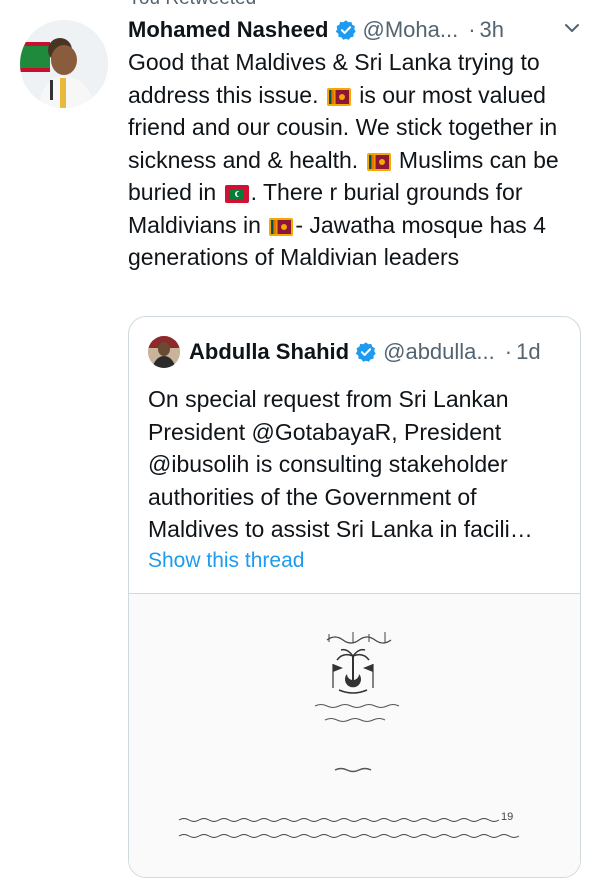 This screenshot has width=600, height=878. Describe the element at coordinates (226, 561) in the screenshot. I see `show-thread-link: Show this thread` at that location.